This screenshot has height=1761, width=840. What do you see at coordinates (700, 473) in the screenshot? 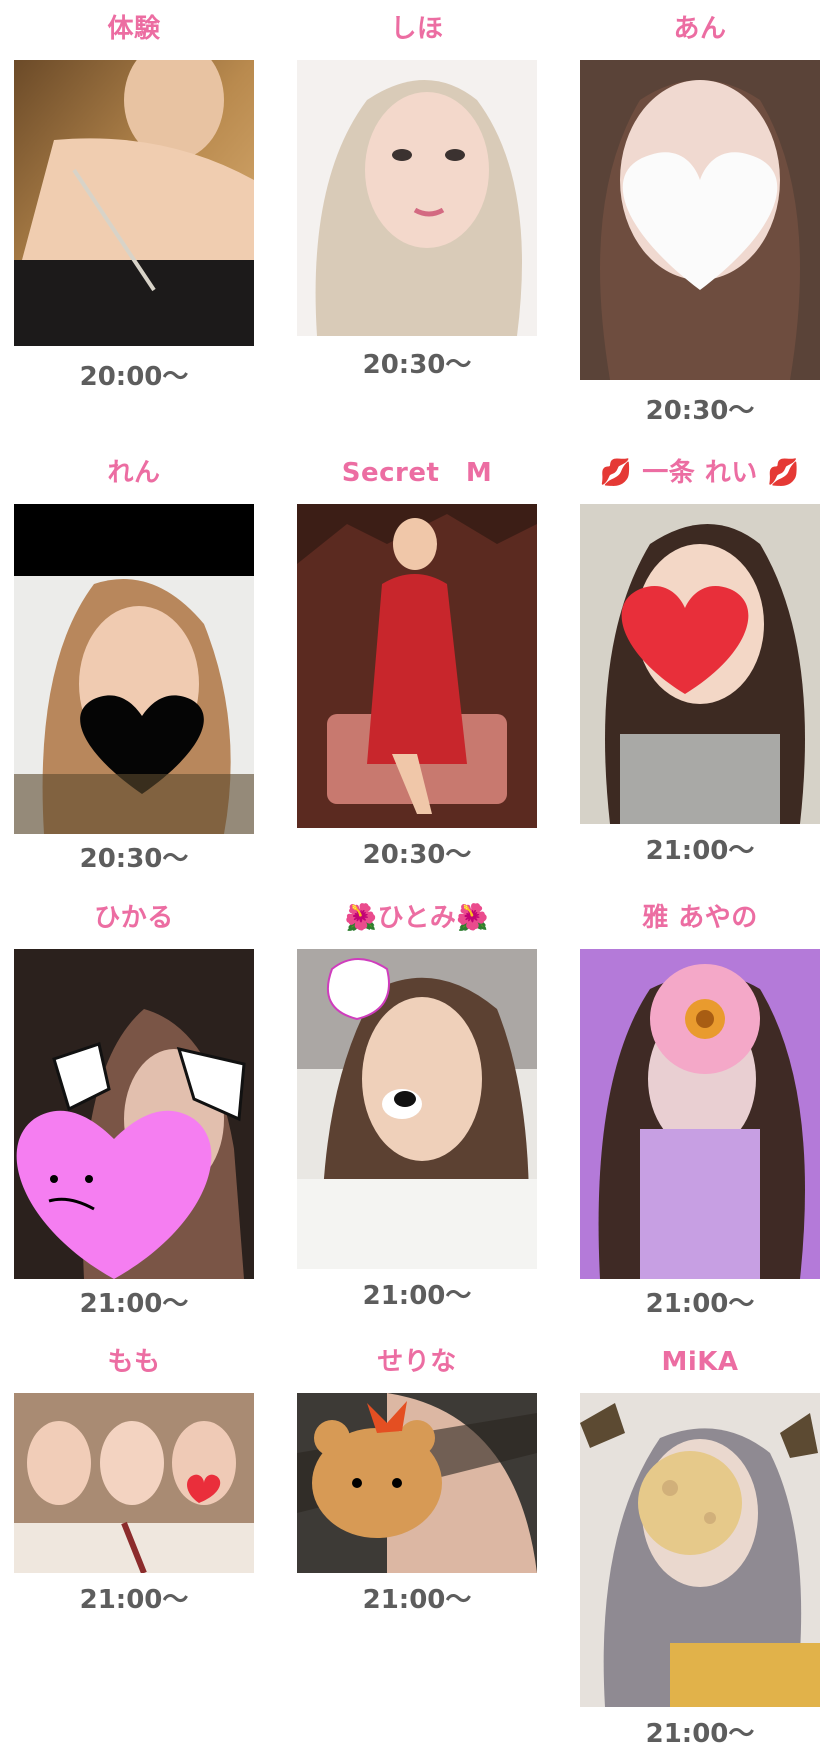
I see `cast-name: 💋 一条 れい 💋` at bounding box center [700, 473].